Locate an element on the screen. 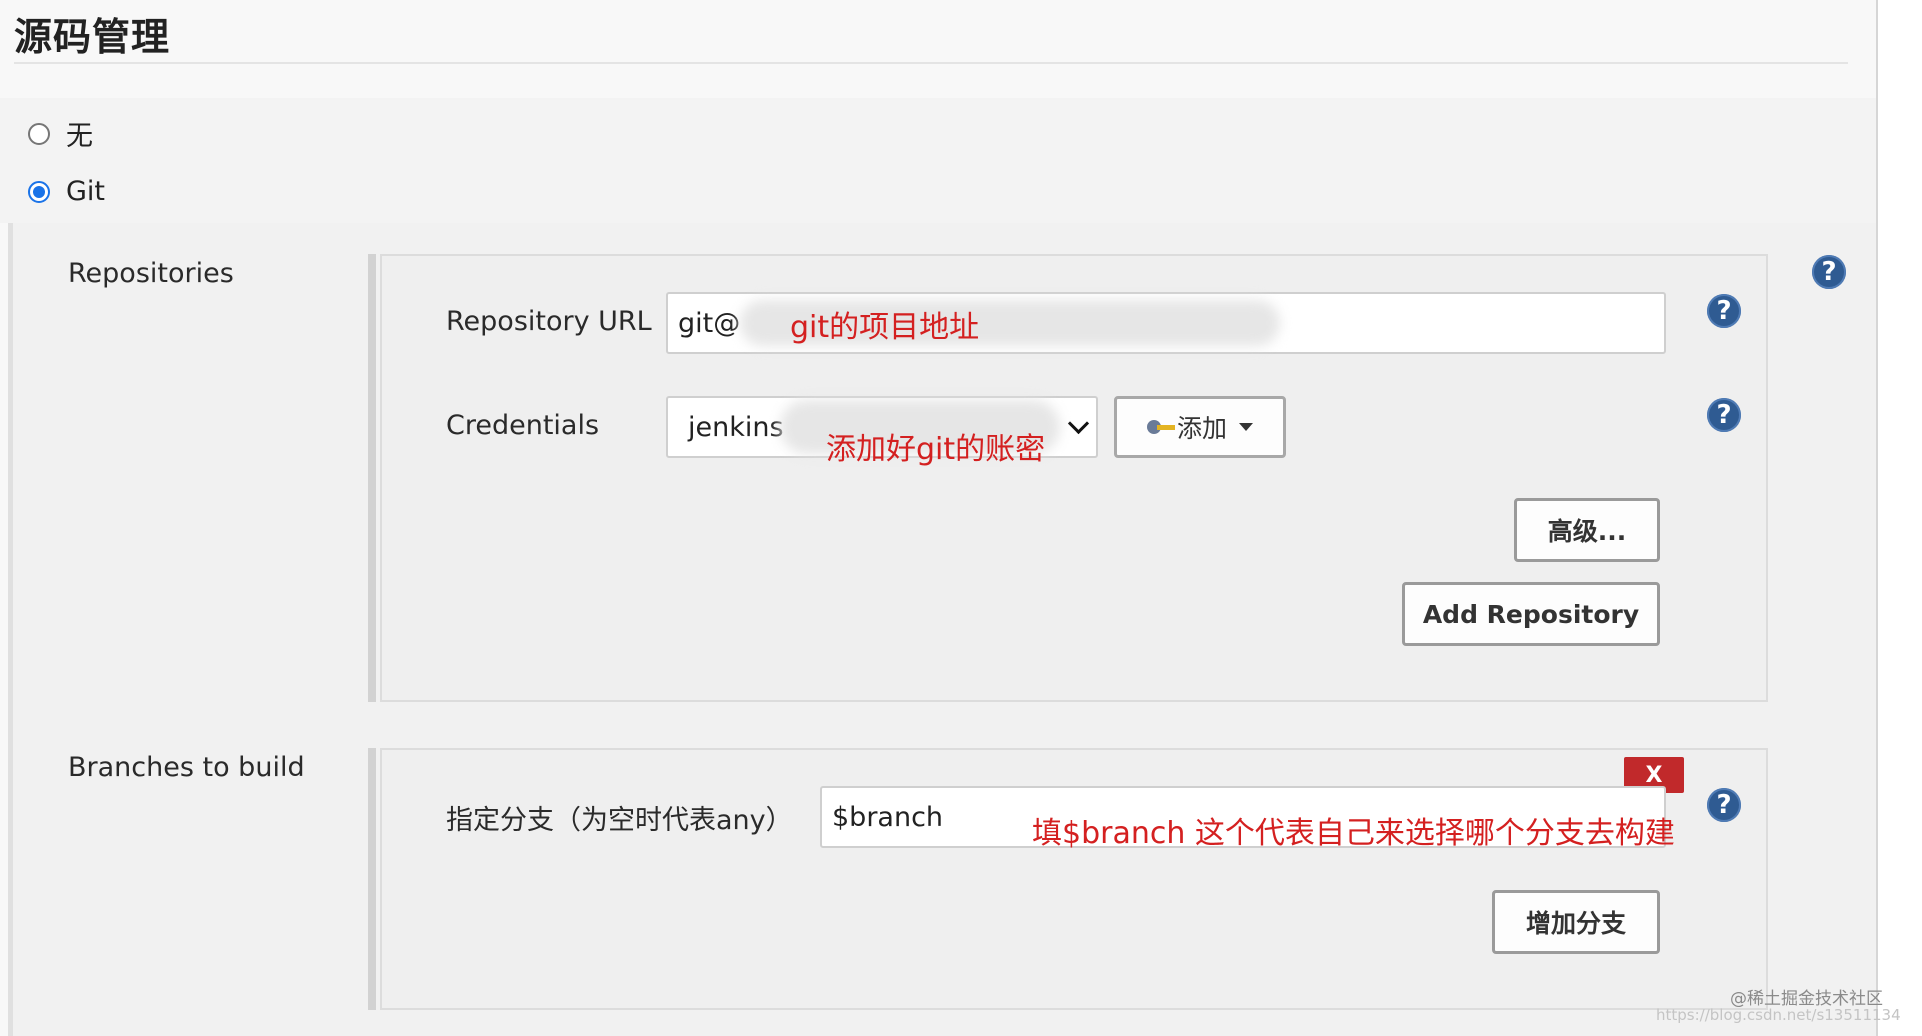 The width and height of the screenshot is (1922, 1036). branches-label: Branches to build is located at coordinates (186, 767).